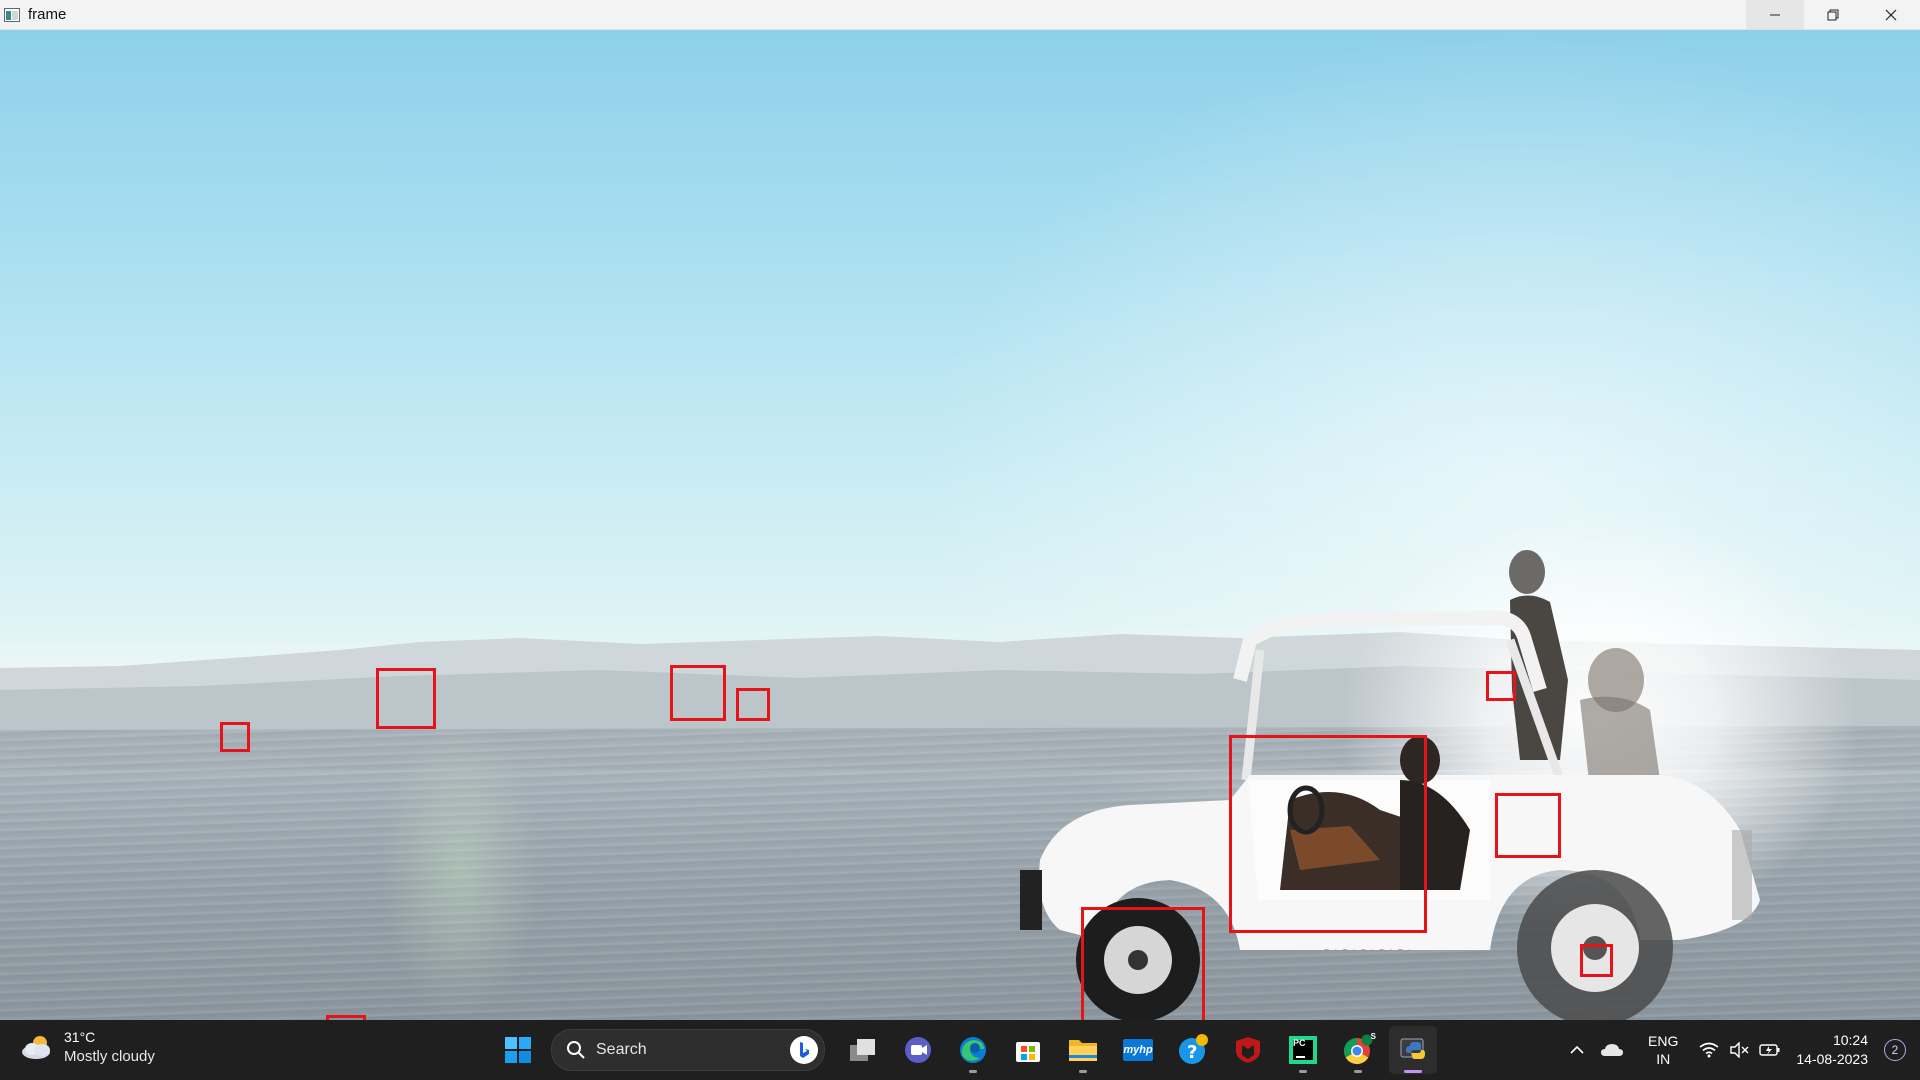 The image size is (1920, 1080). I want to click on bing-icon, so click(804, 1050).